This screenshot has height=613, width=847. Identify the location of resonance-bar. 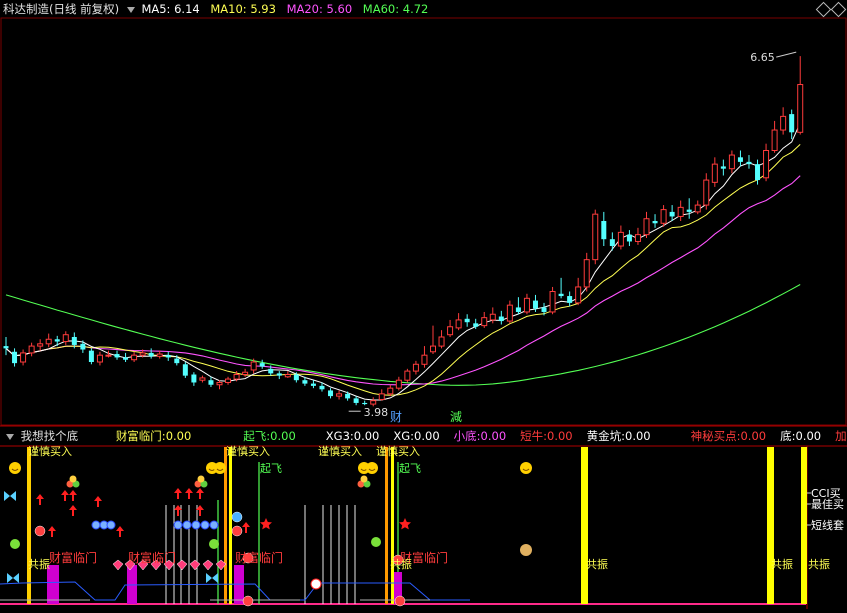
(584, 525).